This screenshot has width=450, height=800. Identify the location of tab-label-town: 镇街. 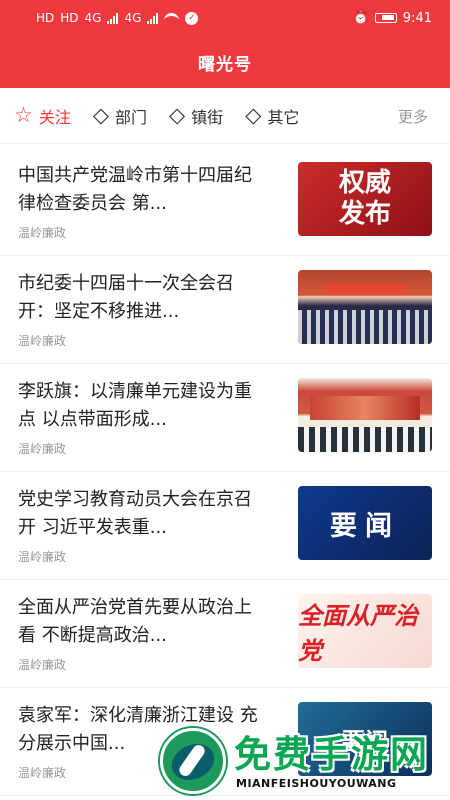
(207, 117).